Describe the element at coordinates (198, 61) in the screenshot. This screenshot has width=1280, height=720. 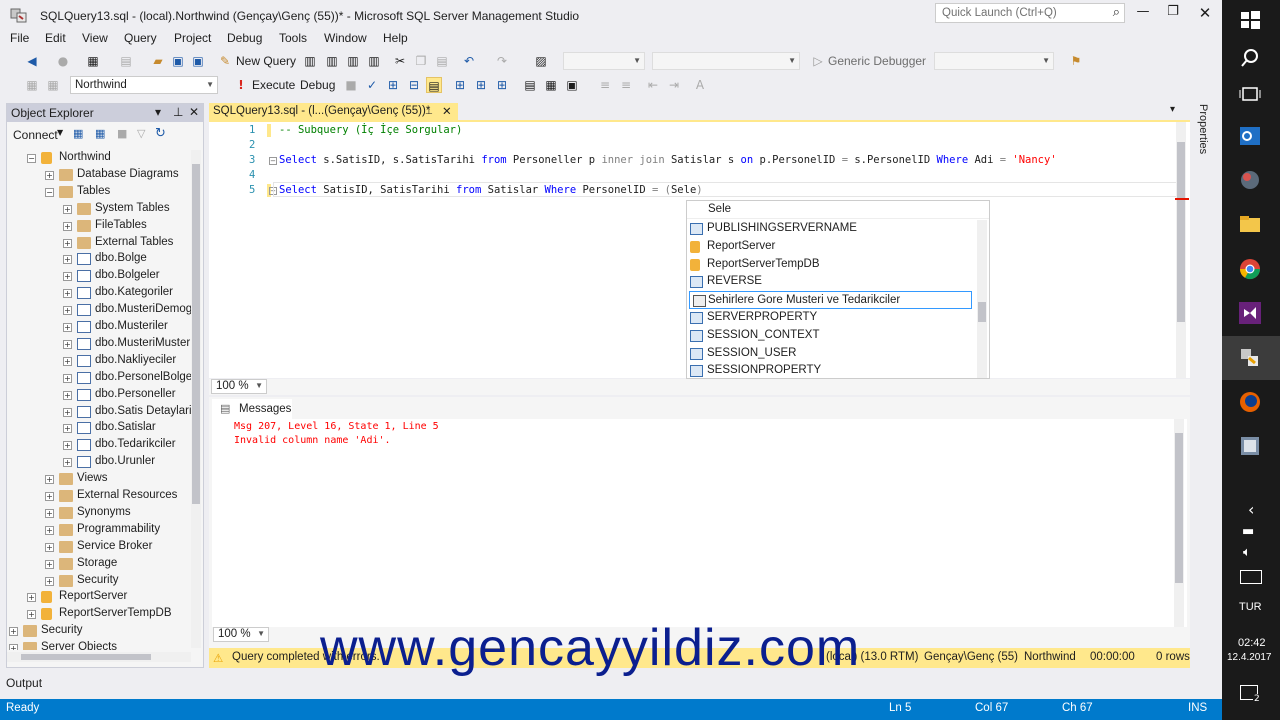
I see `save-all-icon: ▣` at that location.